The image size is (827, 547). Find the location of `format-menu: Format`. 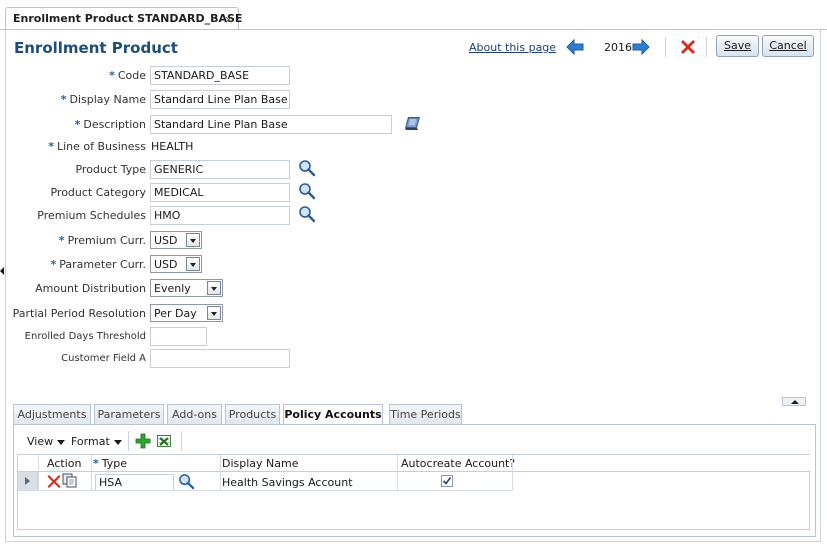

format-menu: Format is located at coordinates (96, 441).